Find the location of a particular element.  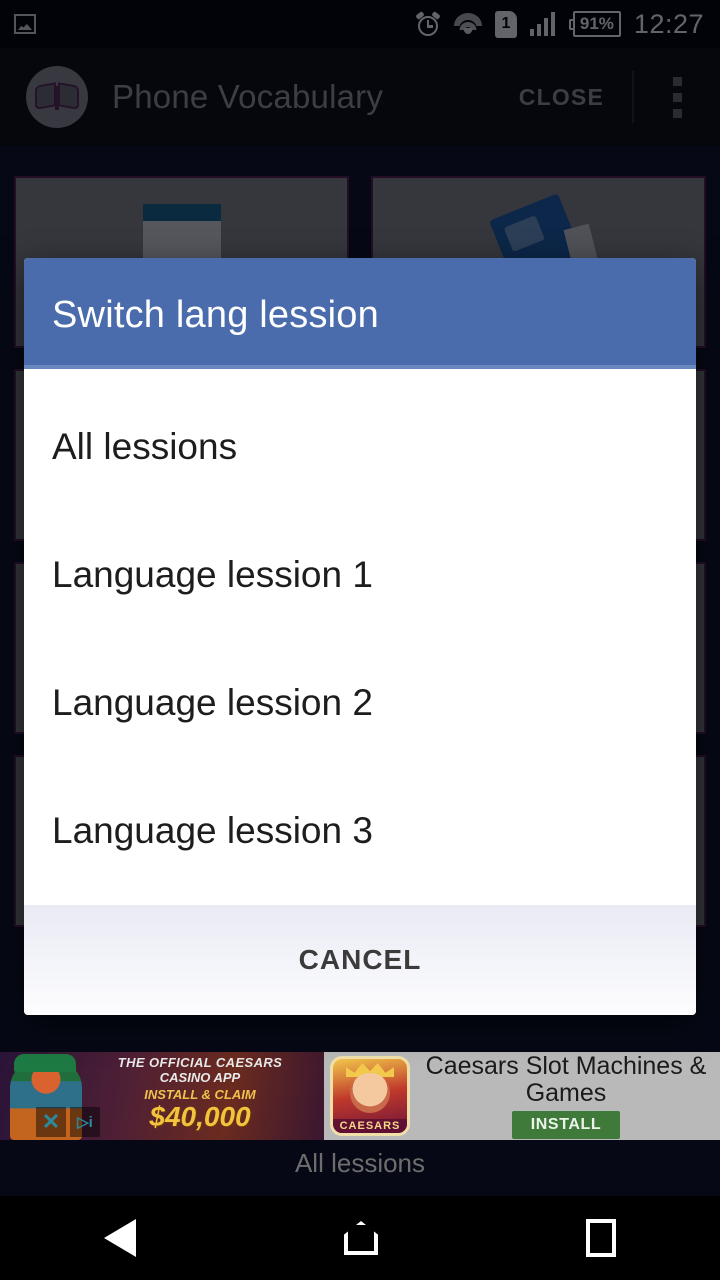

ad-close-icon: ✕ is located at coordinates (51, 1122).